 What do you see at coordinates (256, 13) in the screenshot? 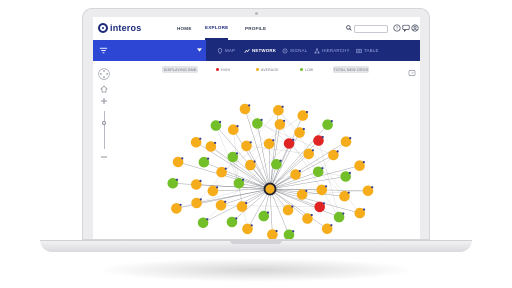
I see `webcam` at bounding box center [256, 13].